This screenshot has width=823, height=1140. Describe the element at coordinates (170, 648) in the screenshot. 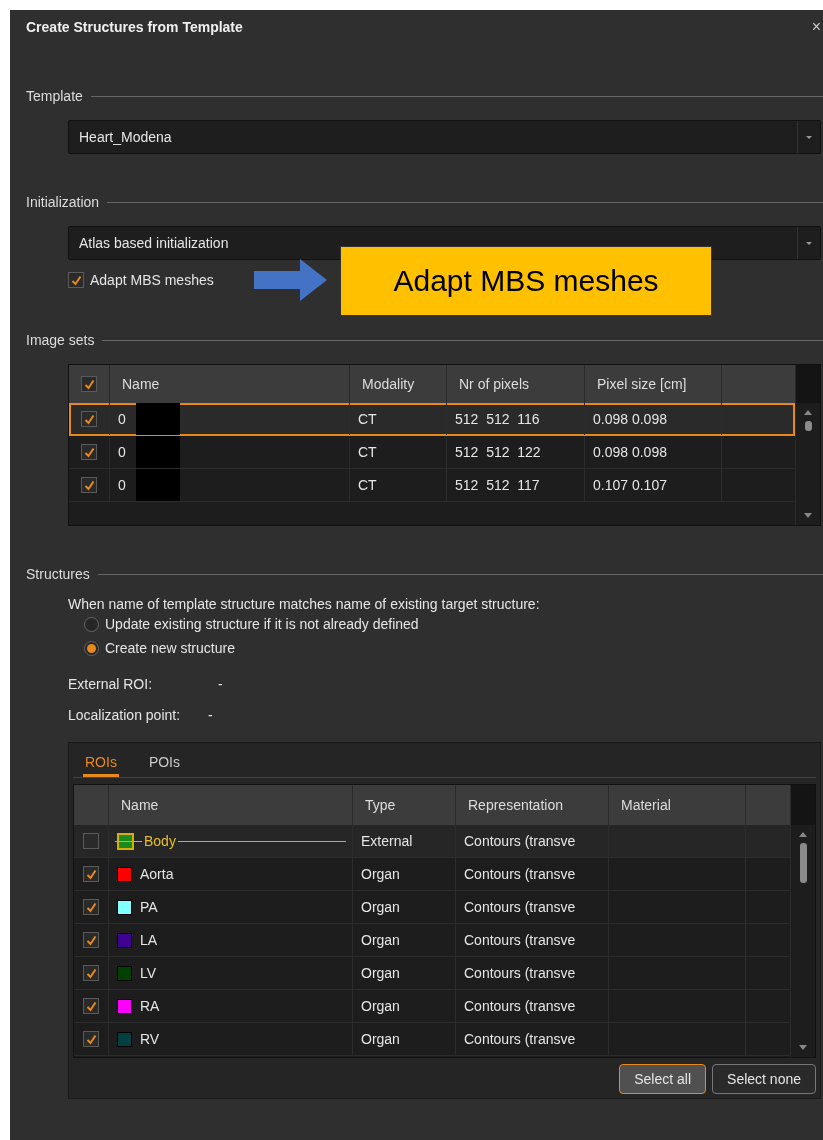

I see `radio-label: Create new structure` at that location.